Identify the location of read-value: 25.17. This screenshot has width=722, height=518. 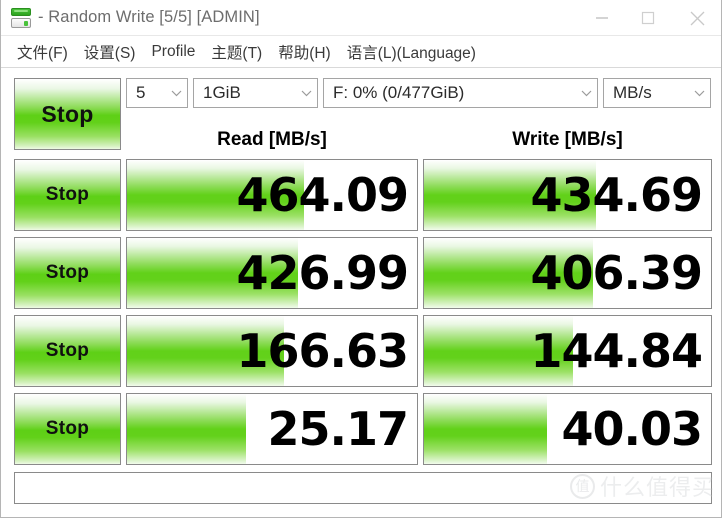
(338, 429).